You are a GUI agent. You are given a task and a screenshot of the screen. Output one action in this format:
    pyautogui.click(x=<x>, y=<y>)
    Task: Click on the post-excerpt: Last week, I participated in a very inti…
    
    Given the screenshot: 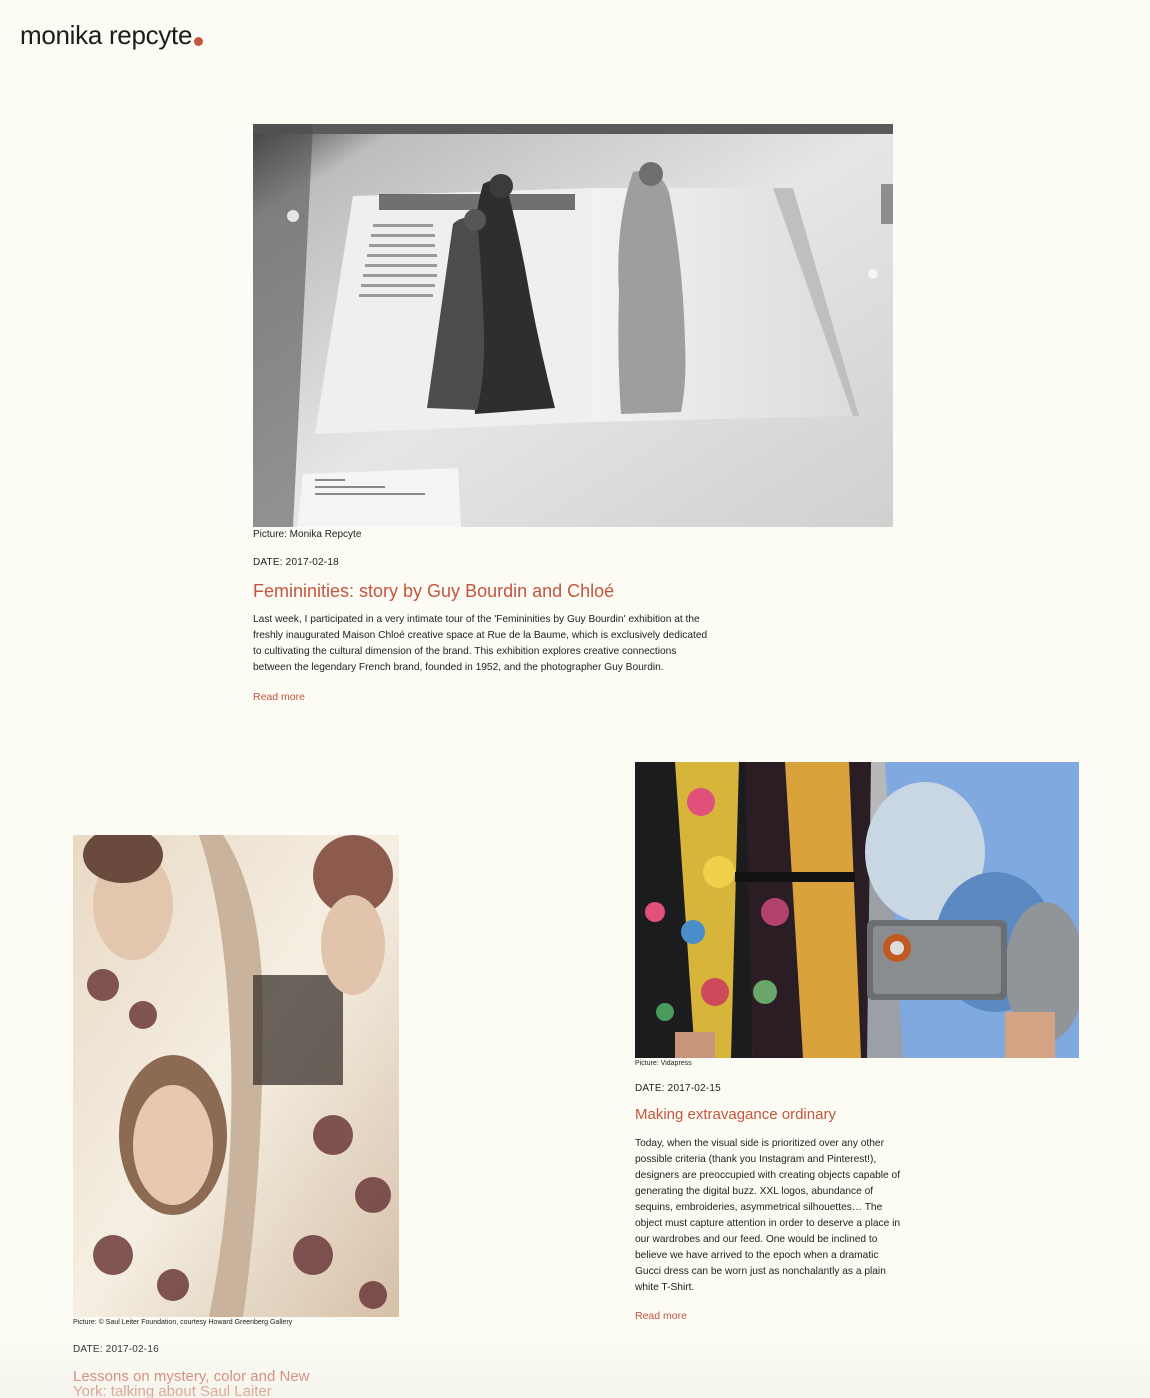 What is the action you would take?
    pyautogui.click(x=480, y=643)
    